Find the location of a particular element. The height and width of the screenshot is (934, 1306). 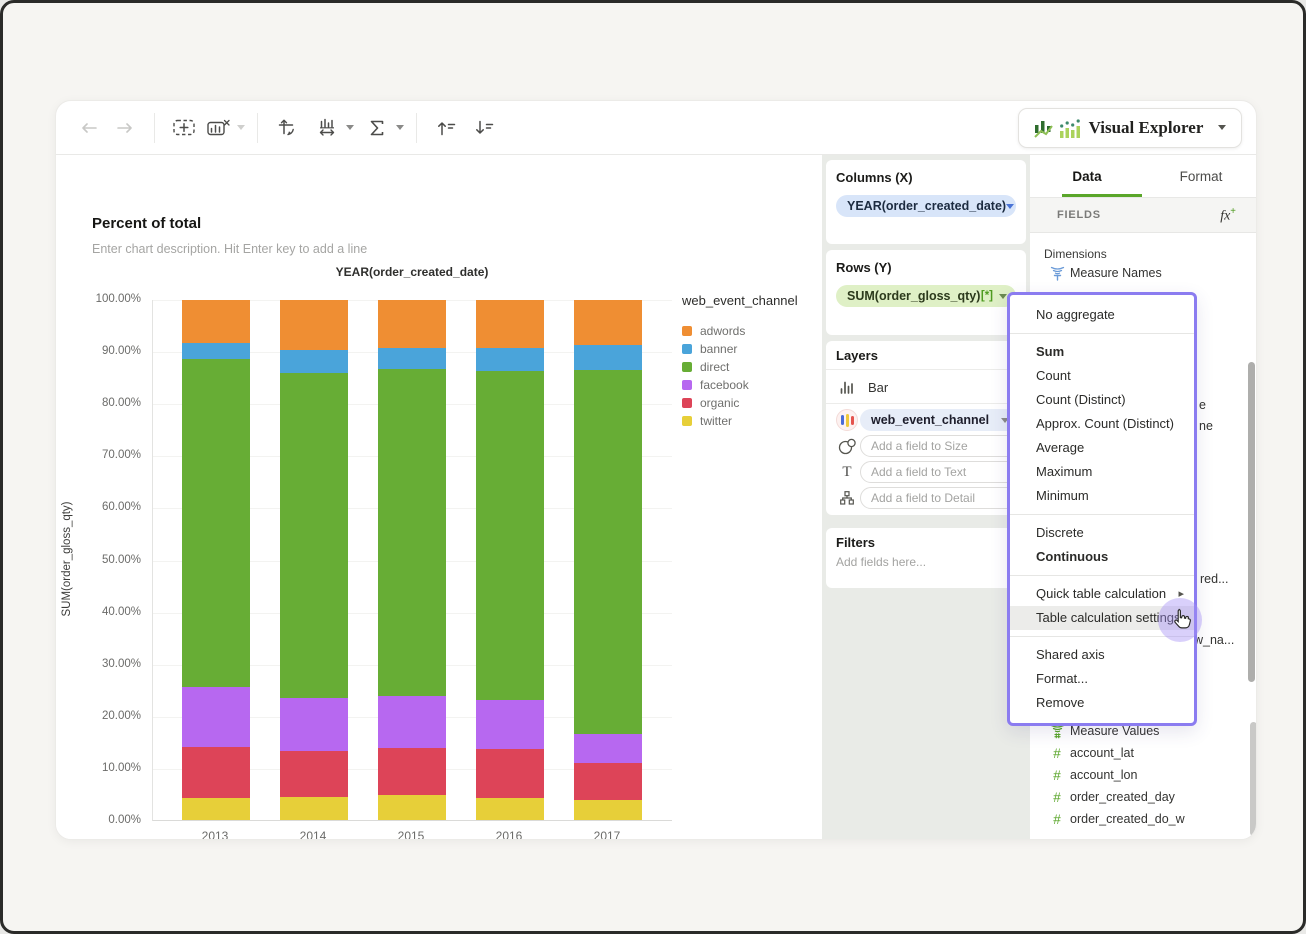

undo-icon is located at coordinates (89, 128).